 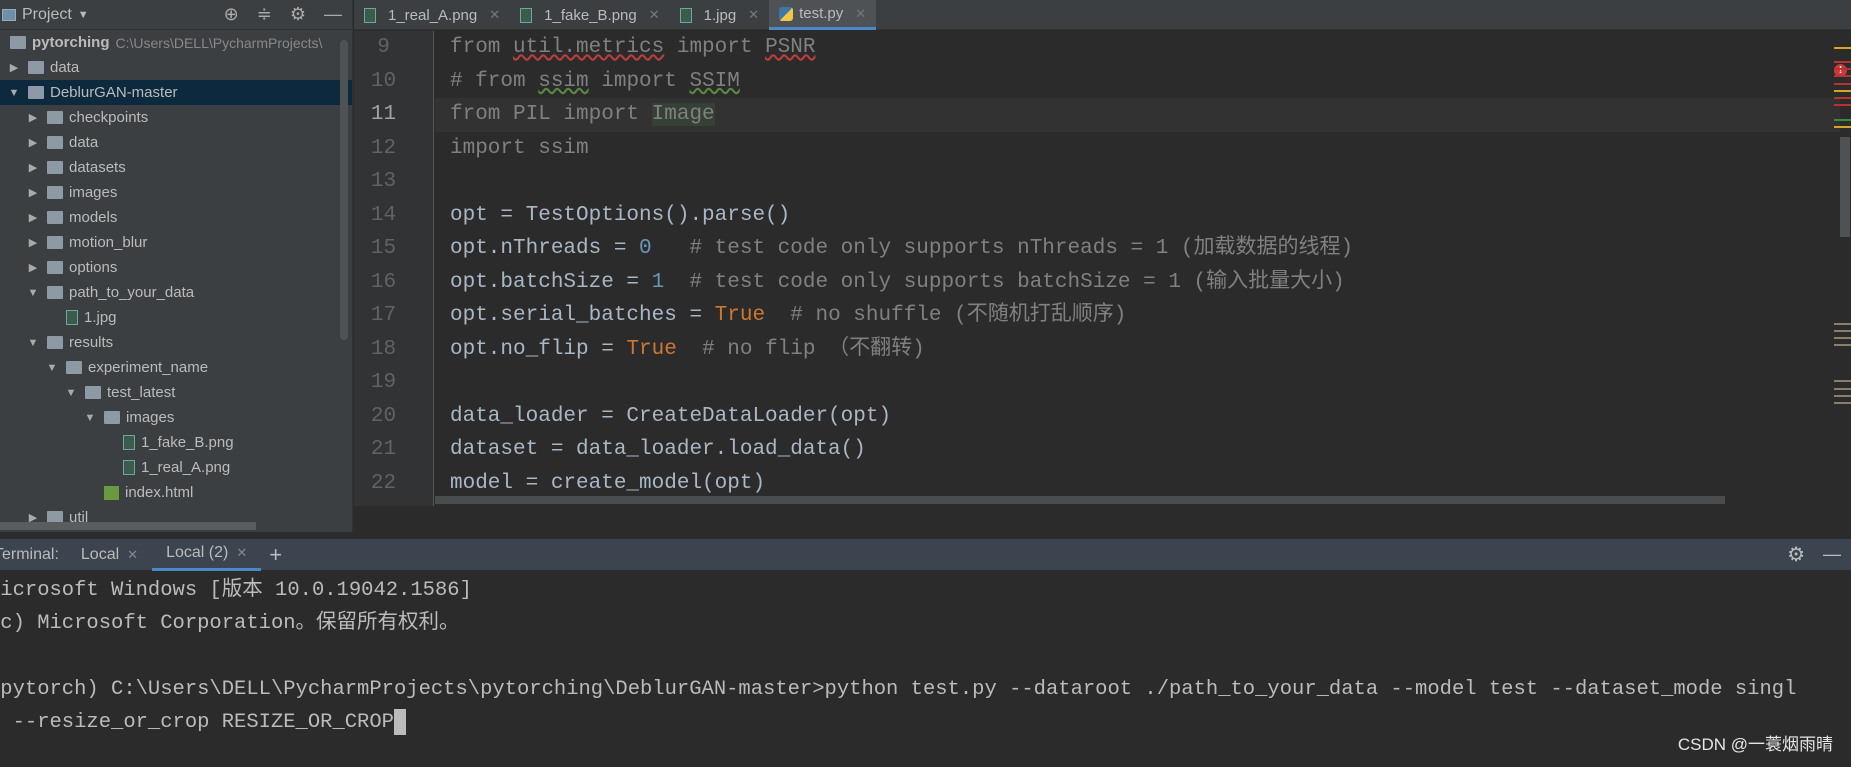 What do you see at coordinates (176, 292) in the screenshot?
I see `tree-item: ▼ path_to_your_data` at bounding box center [176, 292].